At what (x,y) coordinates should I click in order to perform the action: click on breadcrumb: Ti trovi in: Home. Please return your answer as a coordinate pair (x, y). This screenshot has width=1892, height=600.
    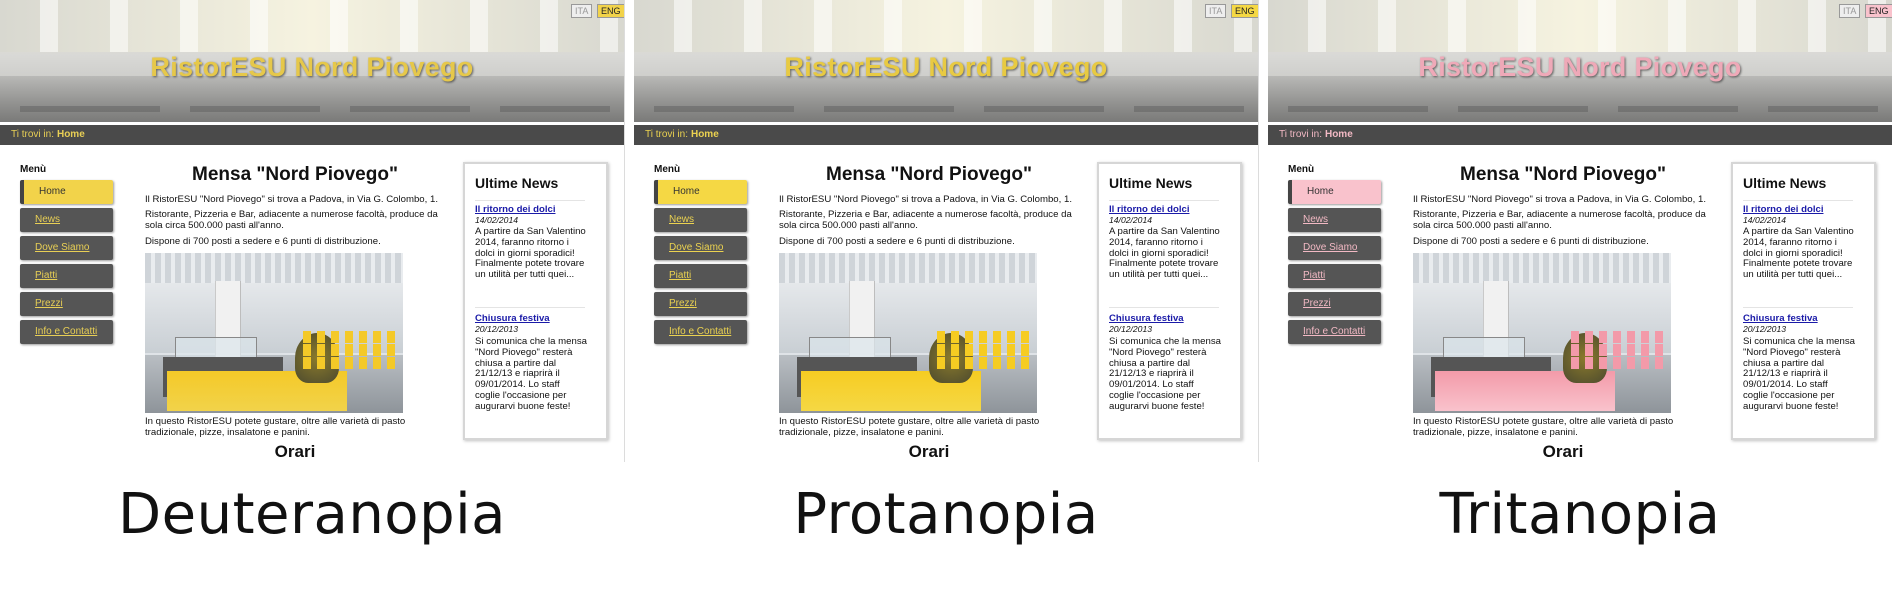
    Looking at the image, I should click on (312, 135).